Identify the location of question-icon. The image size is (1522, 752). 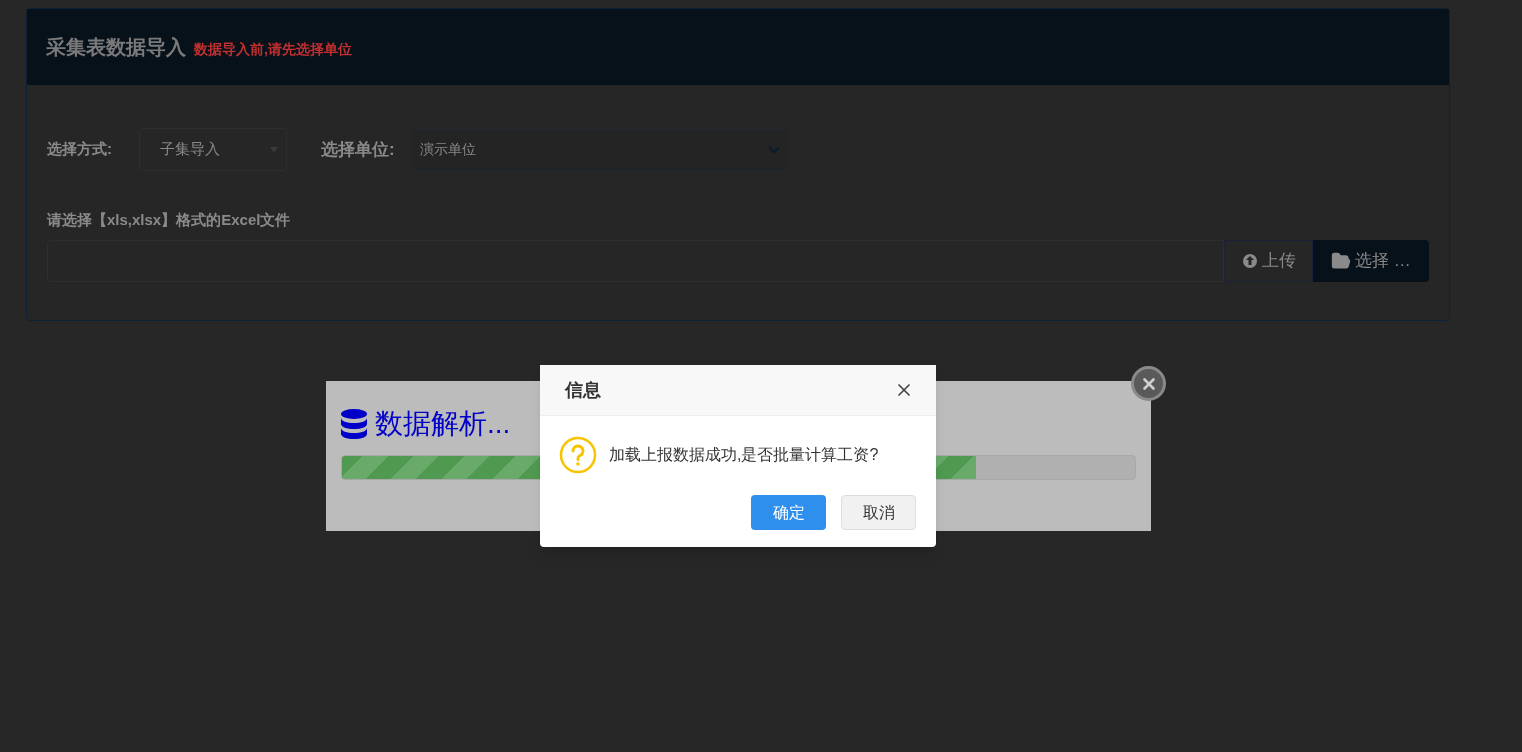
(578, 455).